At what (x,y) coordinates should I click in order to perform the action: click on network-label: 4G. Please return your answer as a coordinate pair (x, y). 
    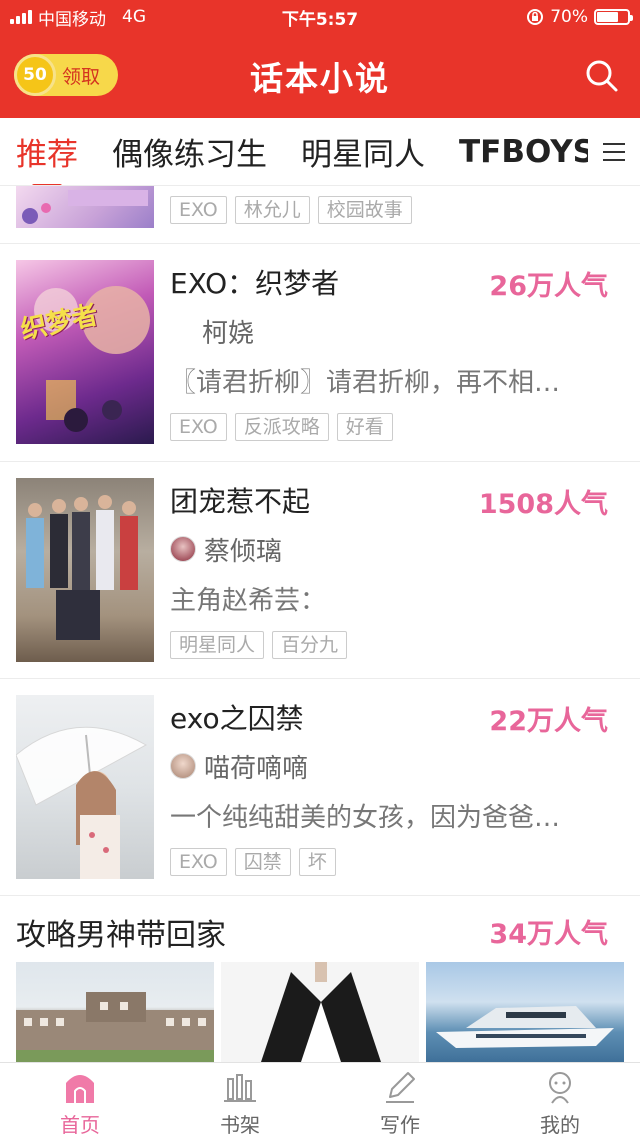
    Looking at the image, I should click on (134, 17).